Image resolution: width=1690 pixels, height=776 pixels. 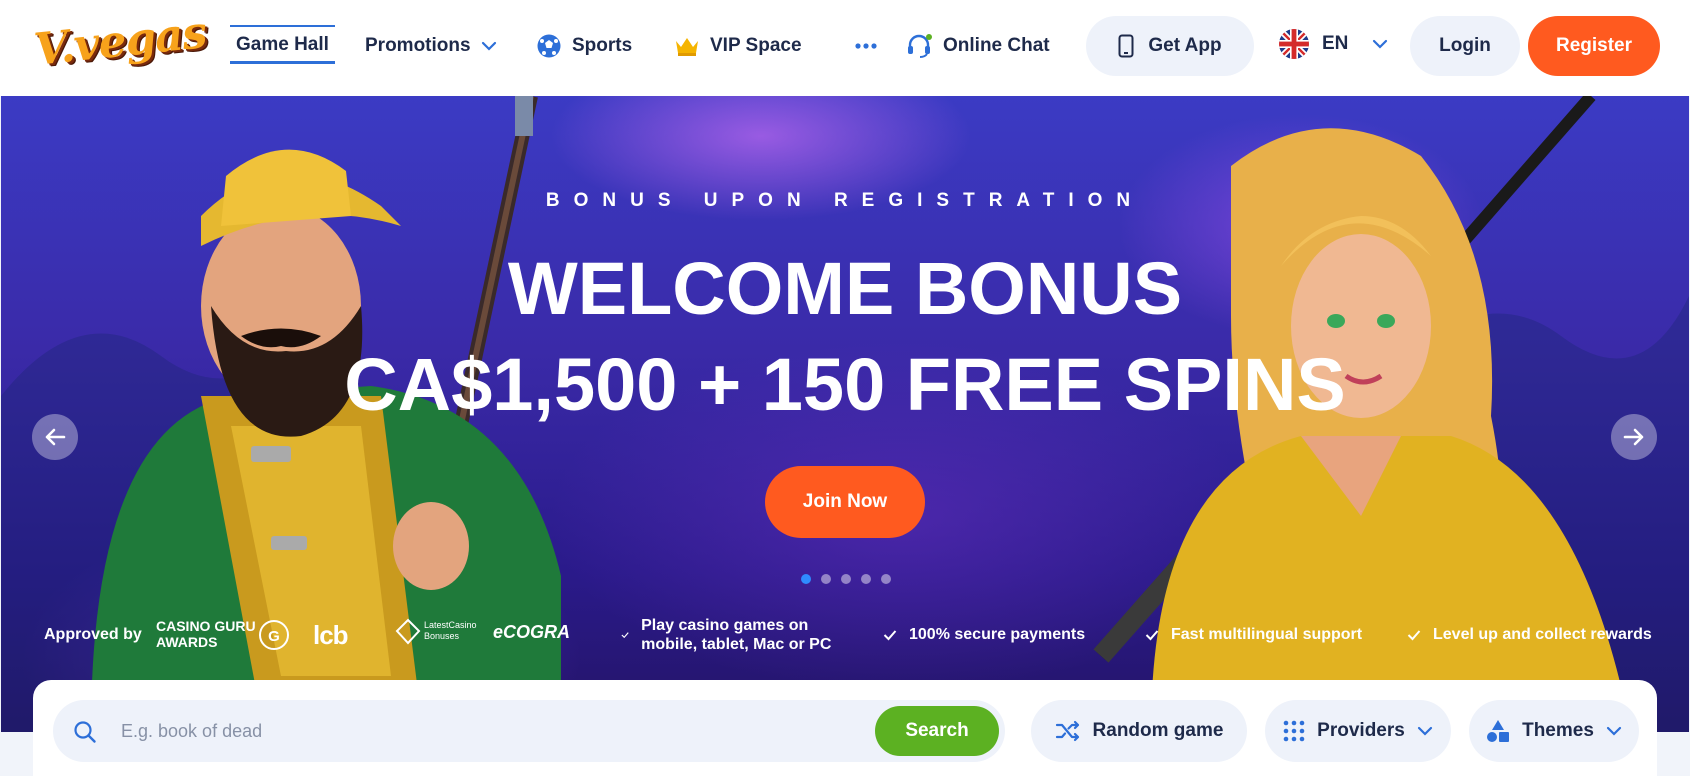 I want to click on casino-guru-badge-text: CASINO GURU AWARDS, so click(x=206, y=634).